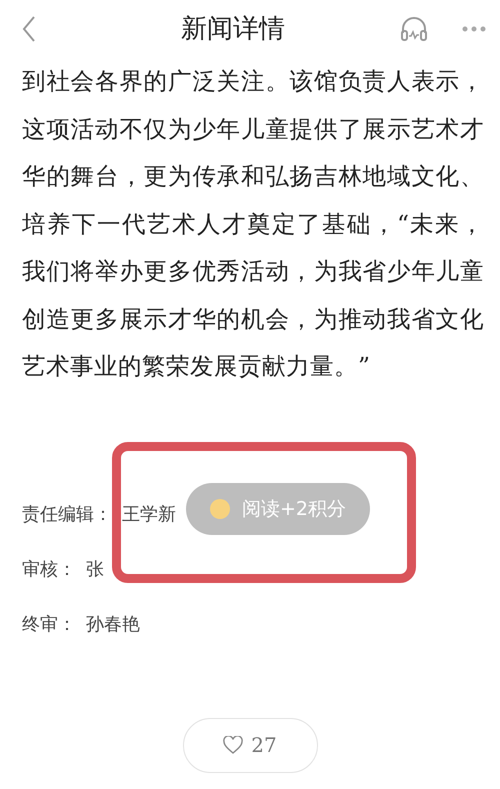 Image resolution: width=500 pixels, height=789 pixels. Describe the element at coordinates (95, 570) in the screenshot. I see `credit-name: 张` at that location.